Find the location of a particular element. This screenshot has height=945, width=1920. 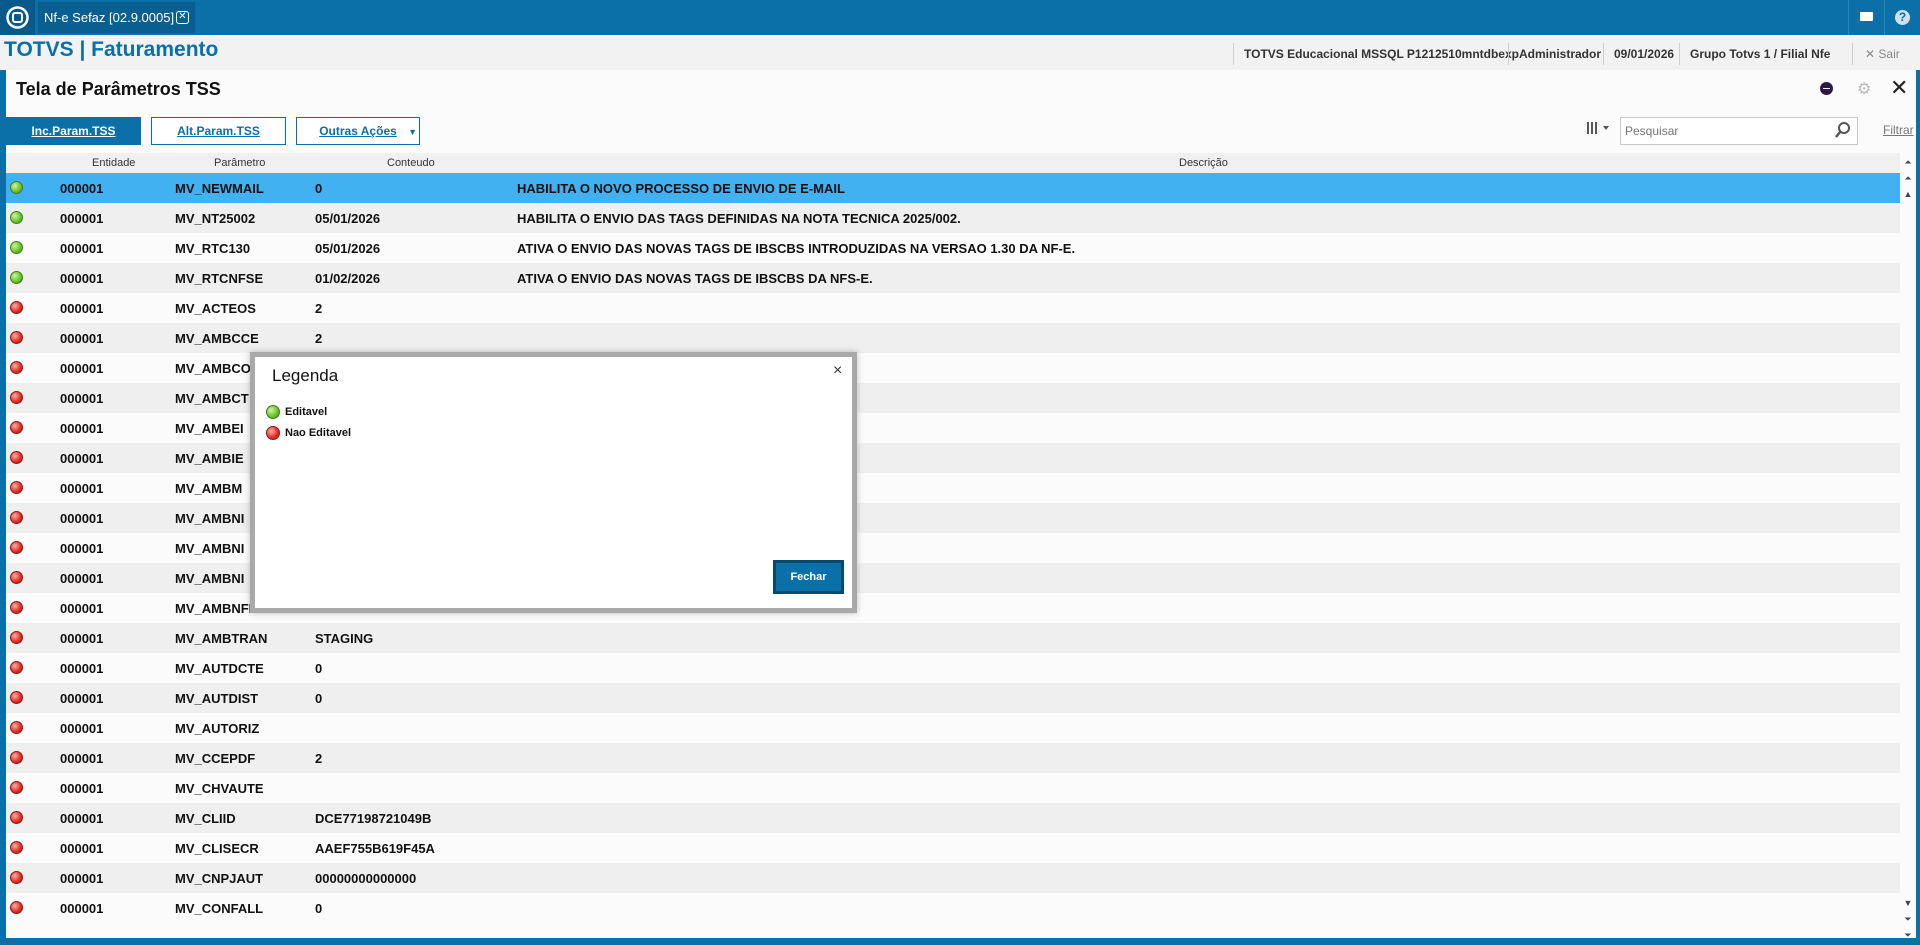

inc-param-button: Inc.Param.TSS is located at coordinates (73, 131).